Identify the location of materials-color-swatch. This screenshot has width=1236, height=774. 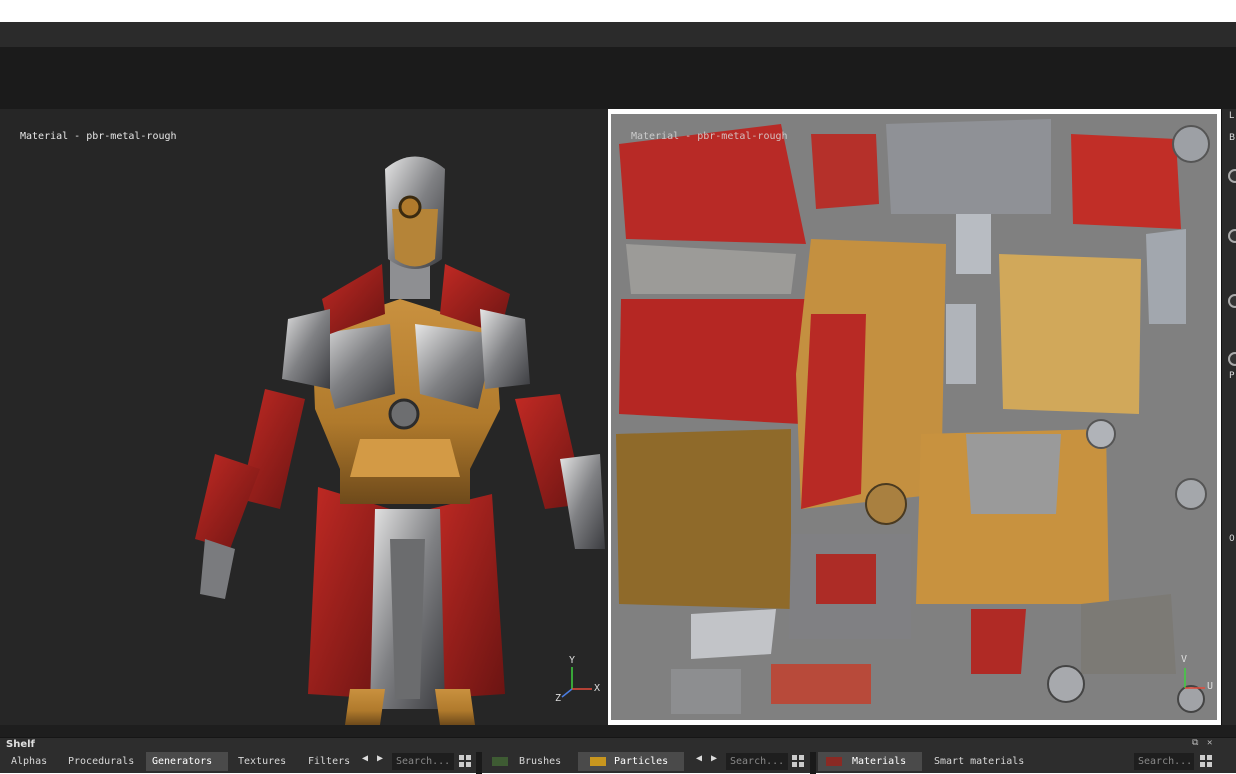
(834, 761).